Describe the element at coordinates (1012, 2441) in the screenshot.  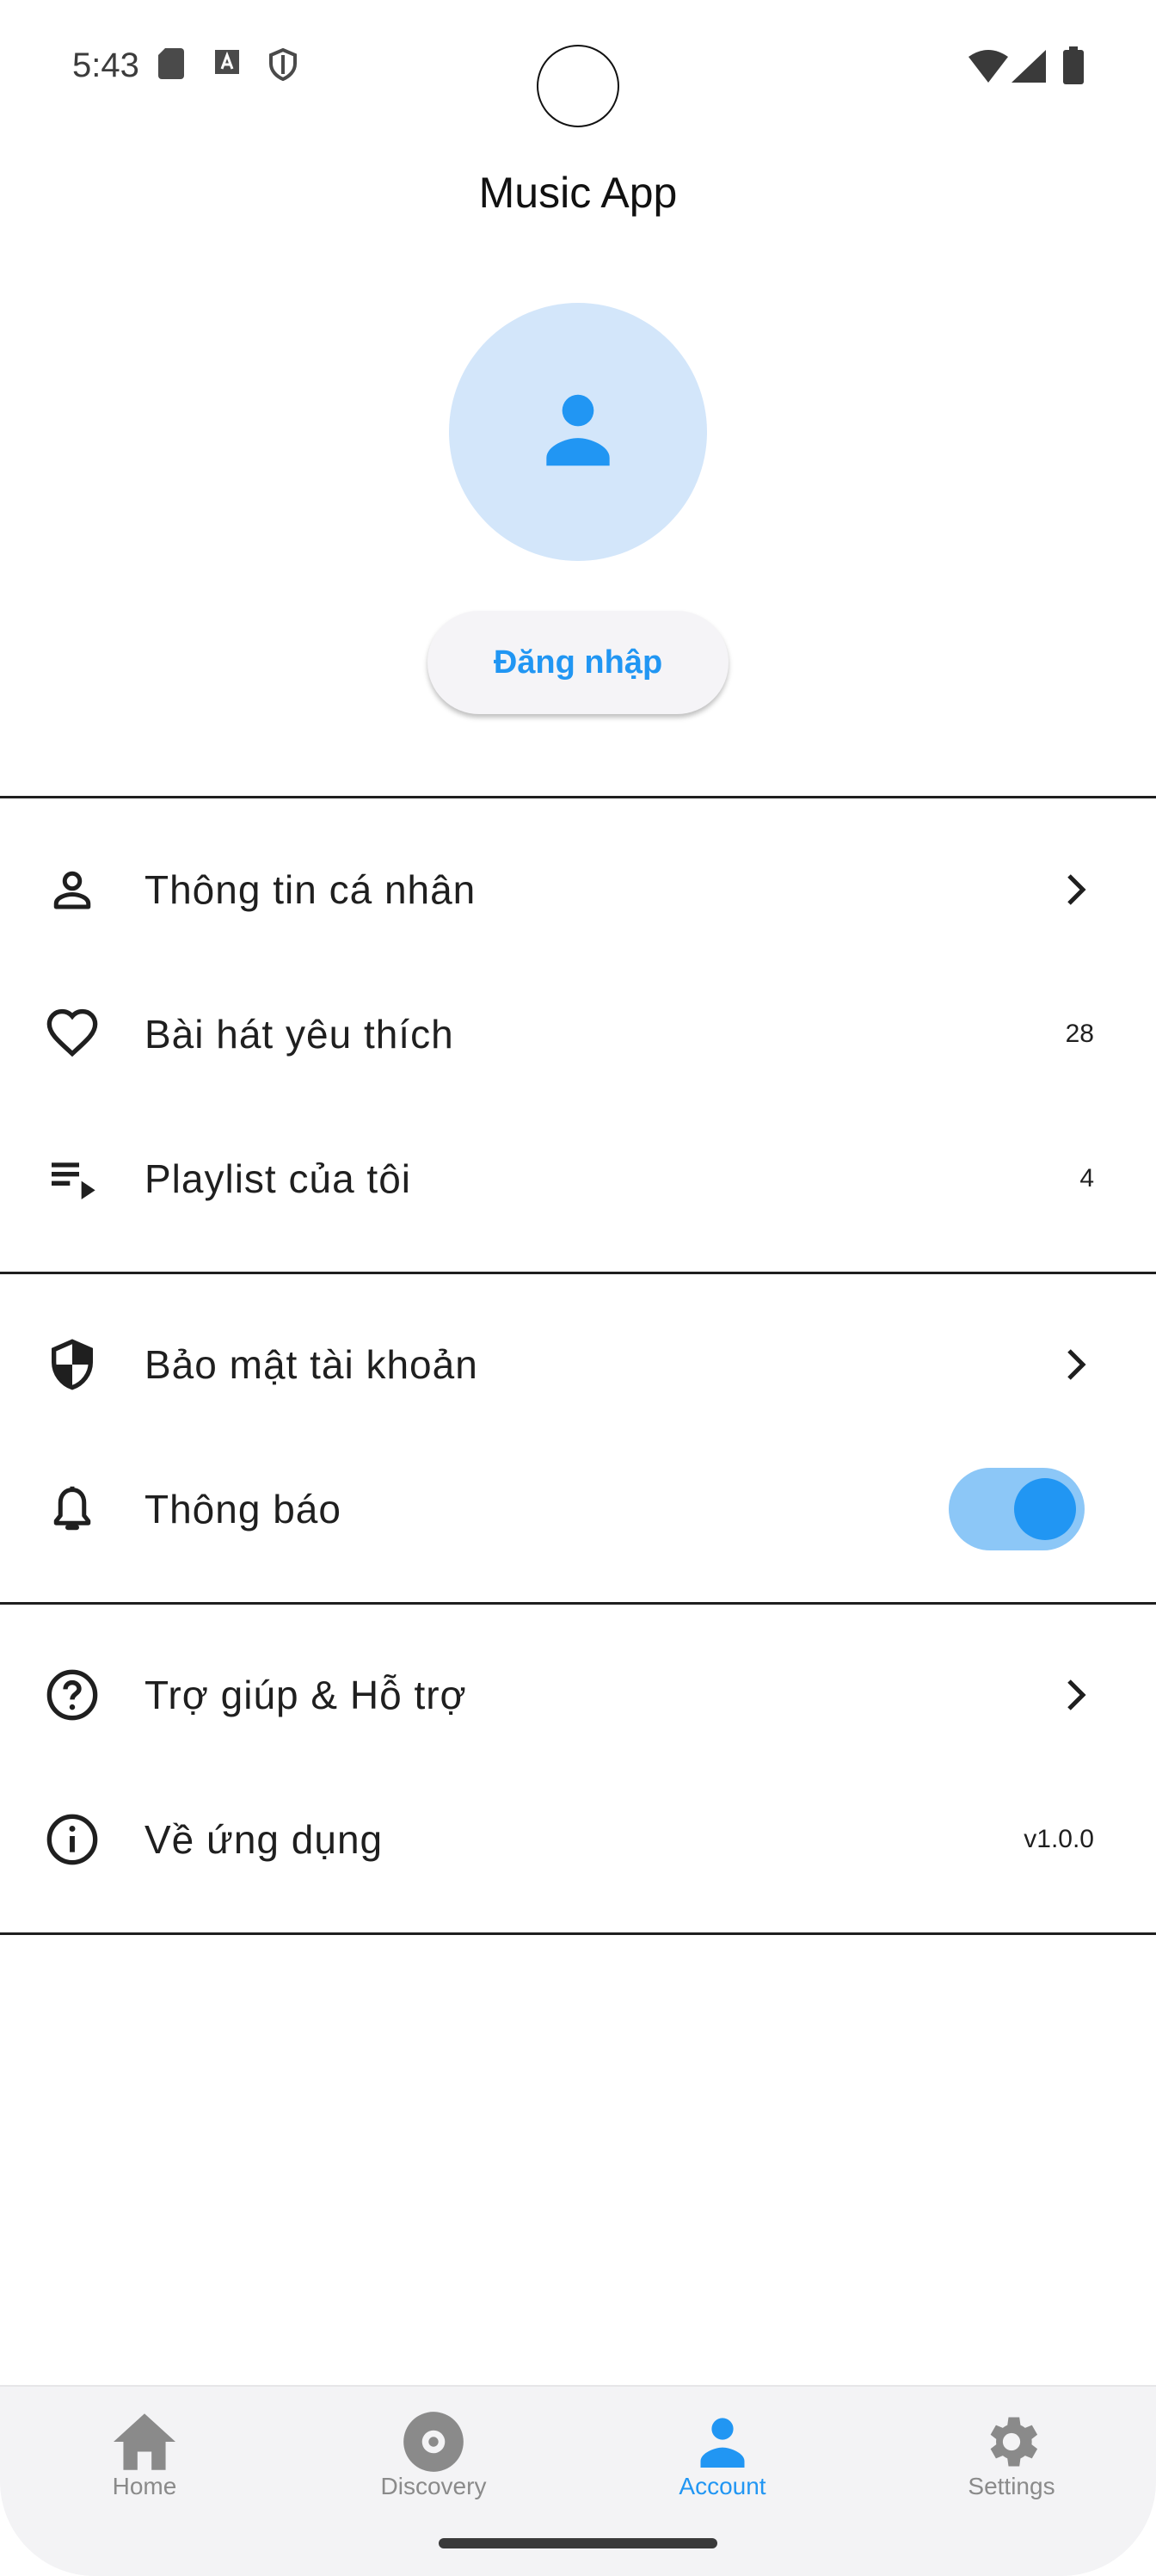
I see `gear-icon` at that location.